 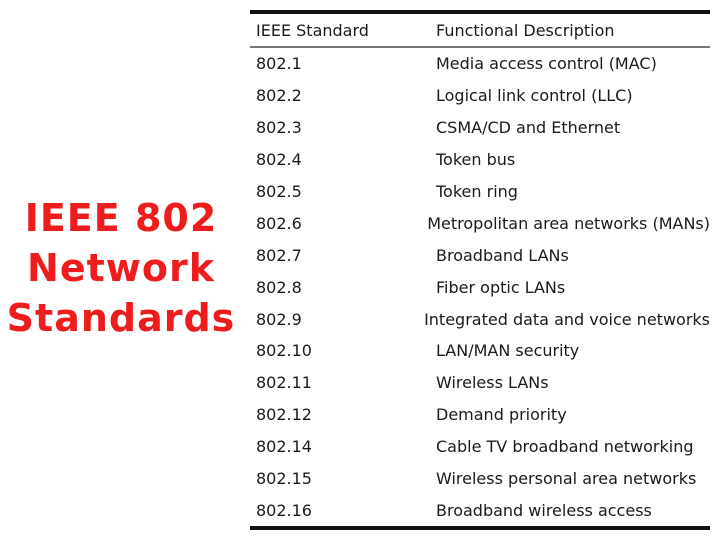 I want to click on table-header-row: IEEE Standard Functional Description, so click(x=480, y=30).